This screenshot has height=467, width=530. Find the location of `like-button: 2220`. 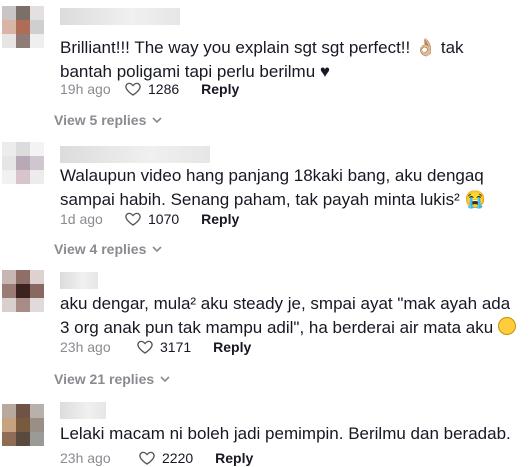

like-button: 2220 is located at coordinates (165, 458).